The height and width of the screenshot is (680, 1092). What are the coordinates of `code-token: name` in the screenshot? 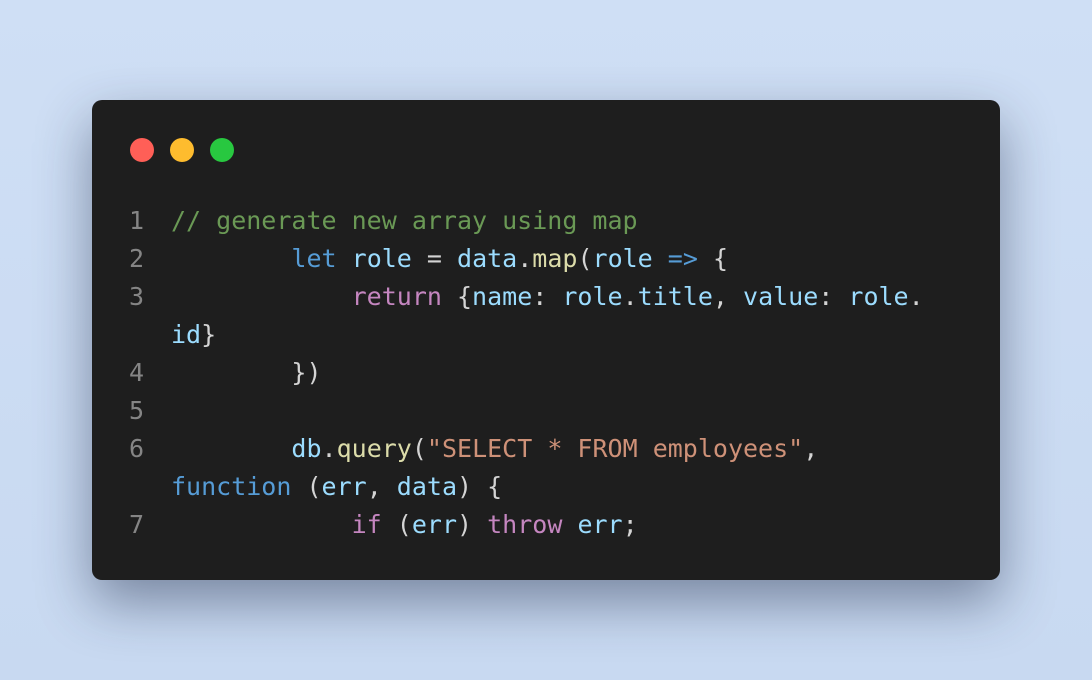 It's located at (502, 296).